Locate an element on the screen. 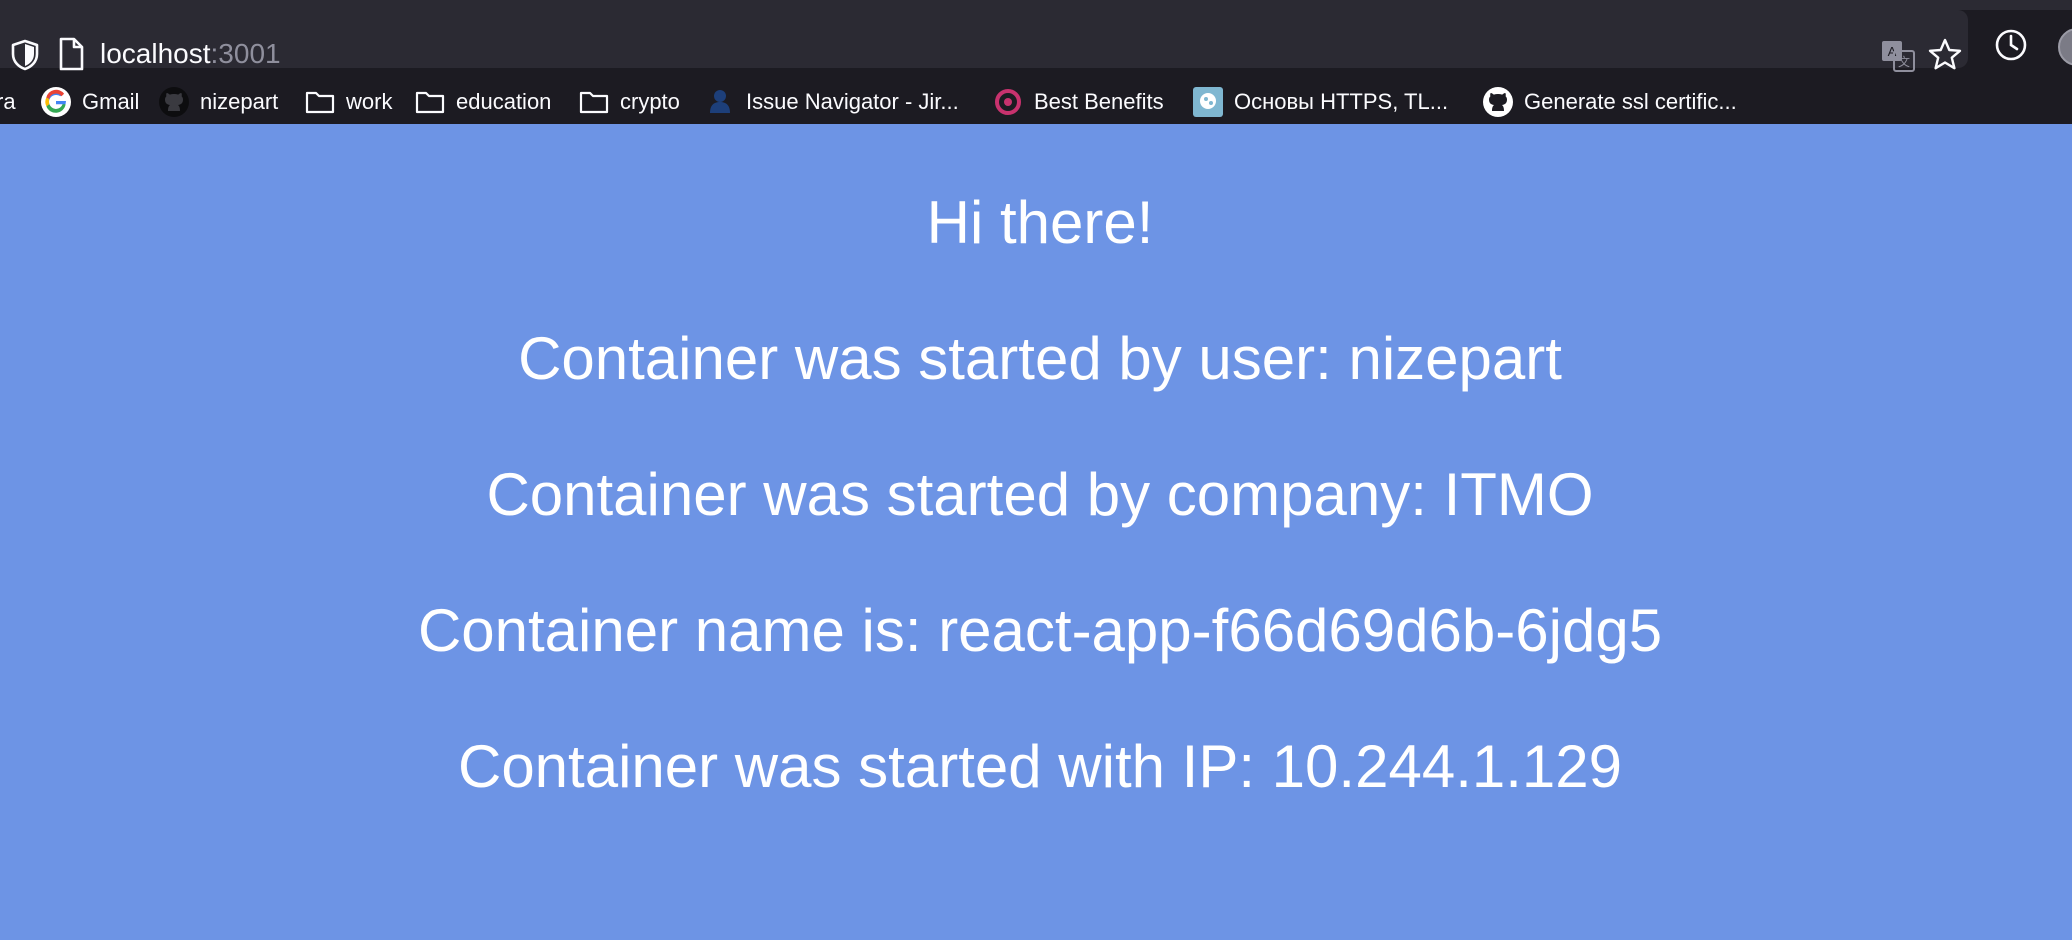 The width and height of the screenshot is (2072, 940). url-bar: localhost:3001 A 文 is located at coordinates (984, 41).